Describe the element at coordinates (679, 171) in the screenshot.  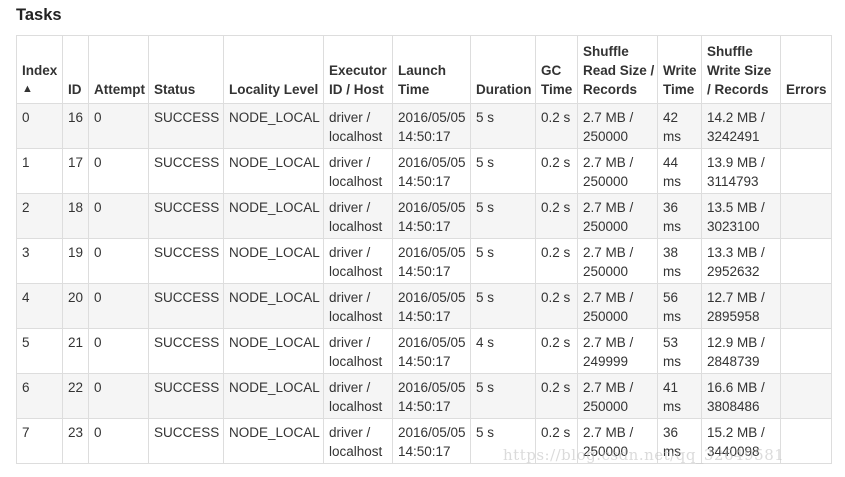
I see `cell-write-time: 44 ms` at that location.